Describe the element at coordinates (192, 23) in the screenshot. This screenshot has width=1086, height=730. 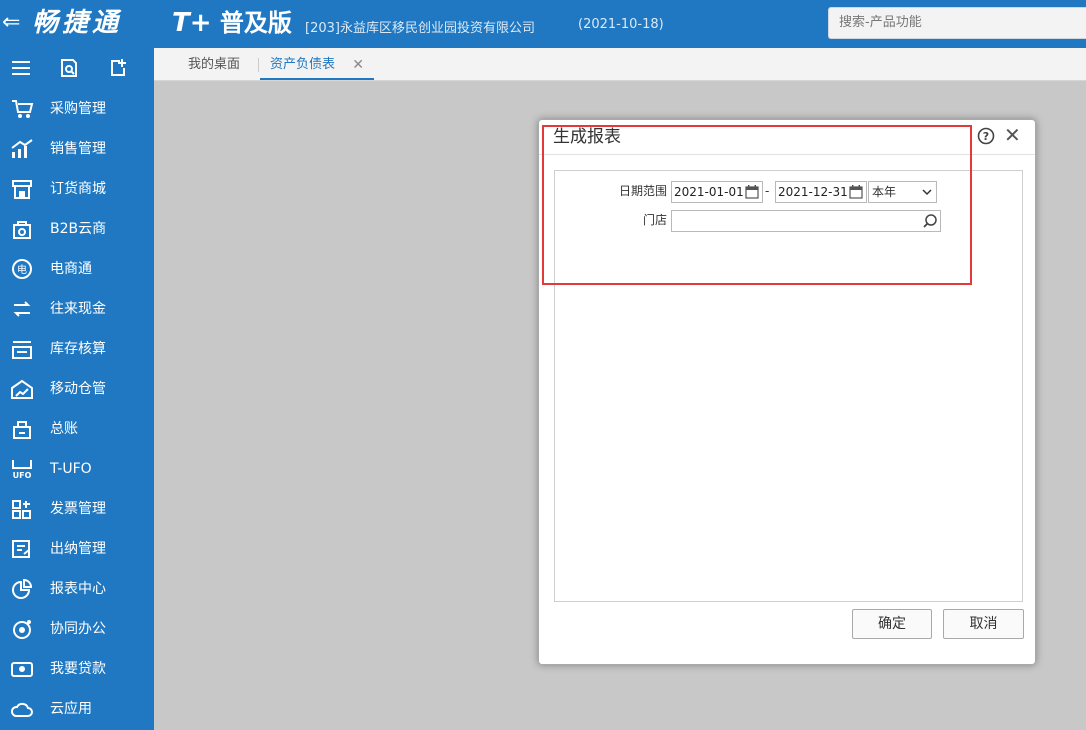
I see `product-tplus: T+` at that location.